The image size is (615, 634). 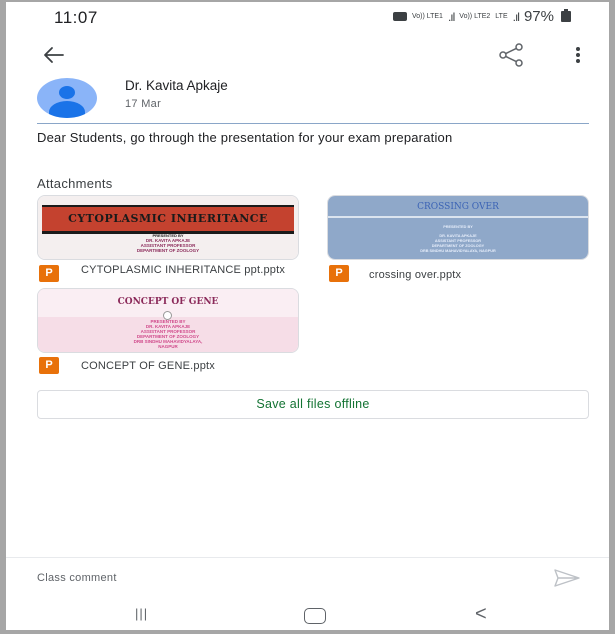 What do you see at coordinates (458, 217) in the screenshot?
I see `slide-divider` at bounding box center [458, 217].